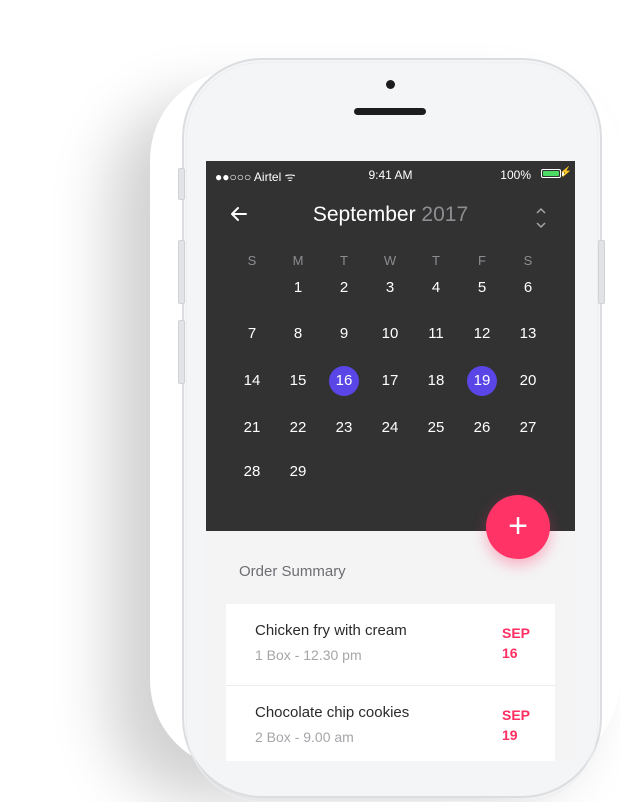  Describe the element at coordinates (344, 288) in the screenshot. I see `date-cell: 2` at that location.